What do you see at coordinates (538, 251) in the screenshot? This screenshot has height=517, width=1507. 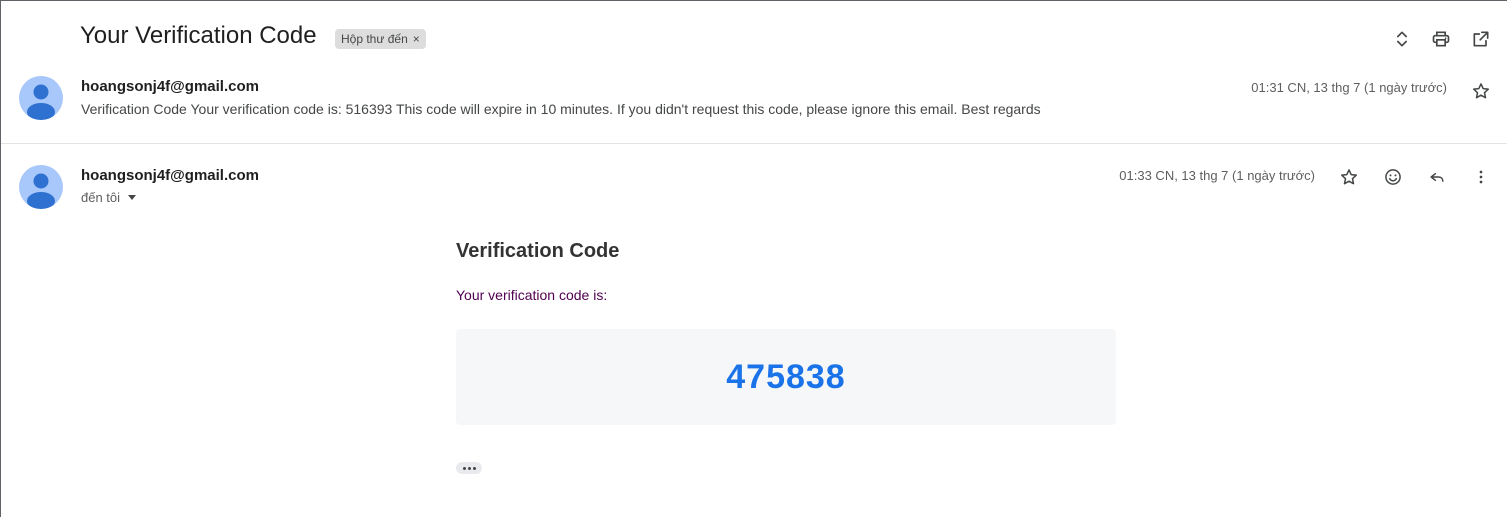 I see `email-heading: Verification Code` at bounding box center [538, 251].